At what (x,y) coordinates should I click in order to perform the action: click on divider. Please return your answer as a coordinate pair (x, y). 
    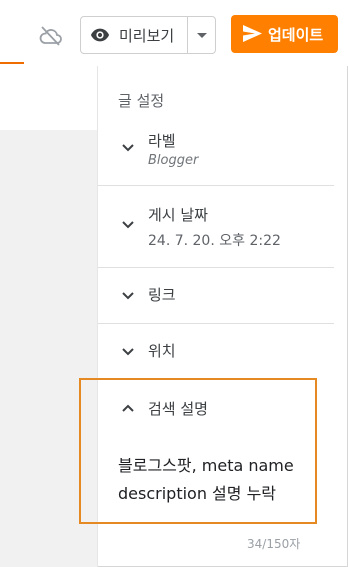
    Looking at the image, I should click on (216, 185).